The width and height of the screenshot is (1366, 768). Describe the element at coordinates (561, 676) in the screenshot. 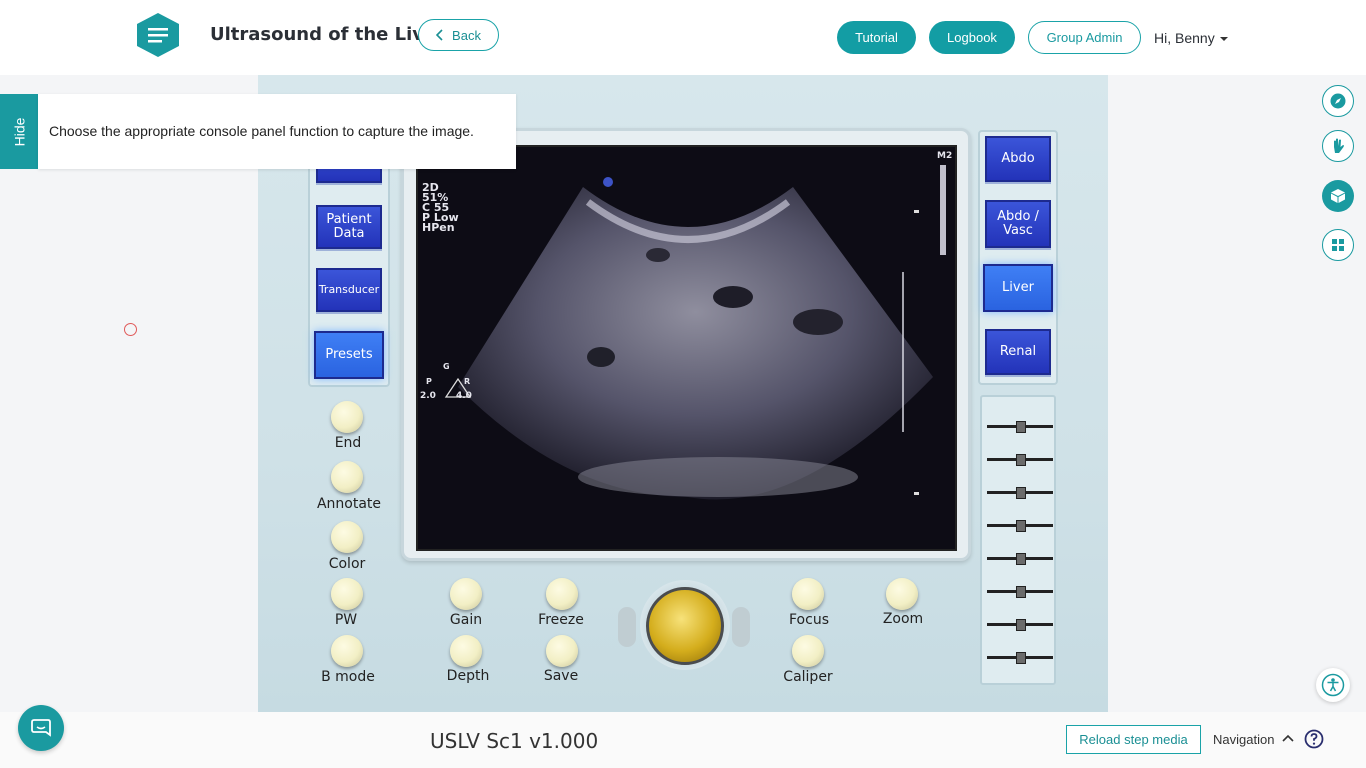

I see `knob-label-save: Save` at that location.